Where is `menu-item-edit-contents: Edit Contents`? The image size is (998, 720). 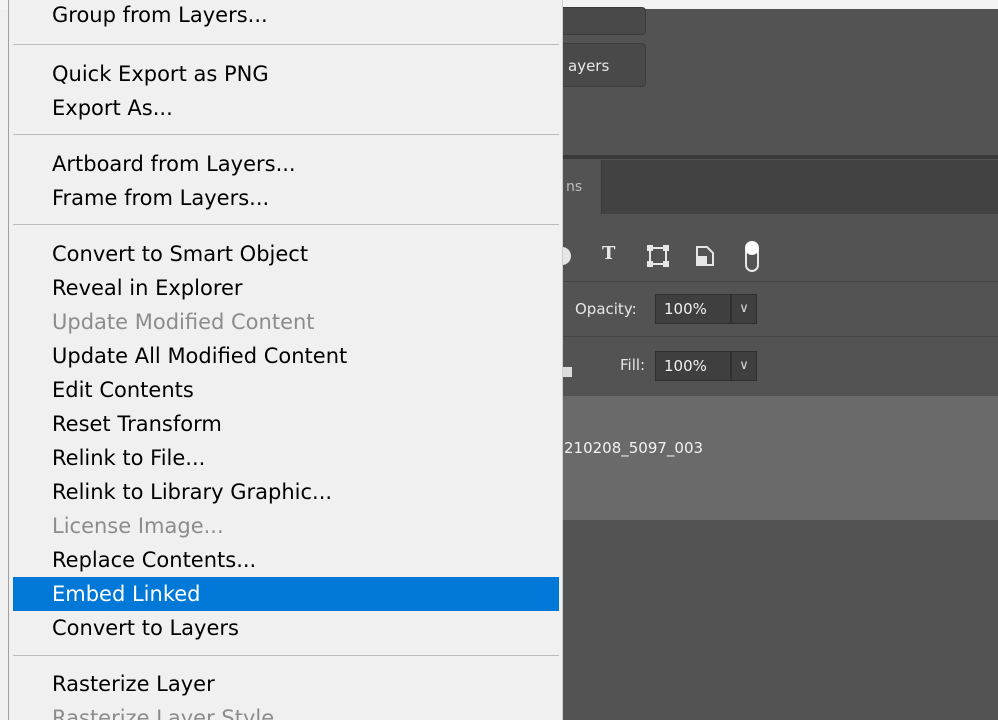
menu-item-edit-contents: Edit Contents is located at coordinates (286, 390).